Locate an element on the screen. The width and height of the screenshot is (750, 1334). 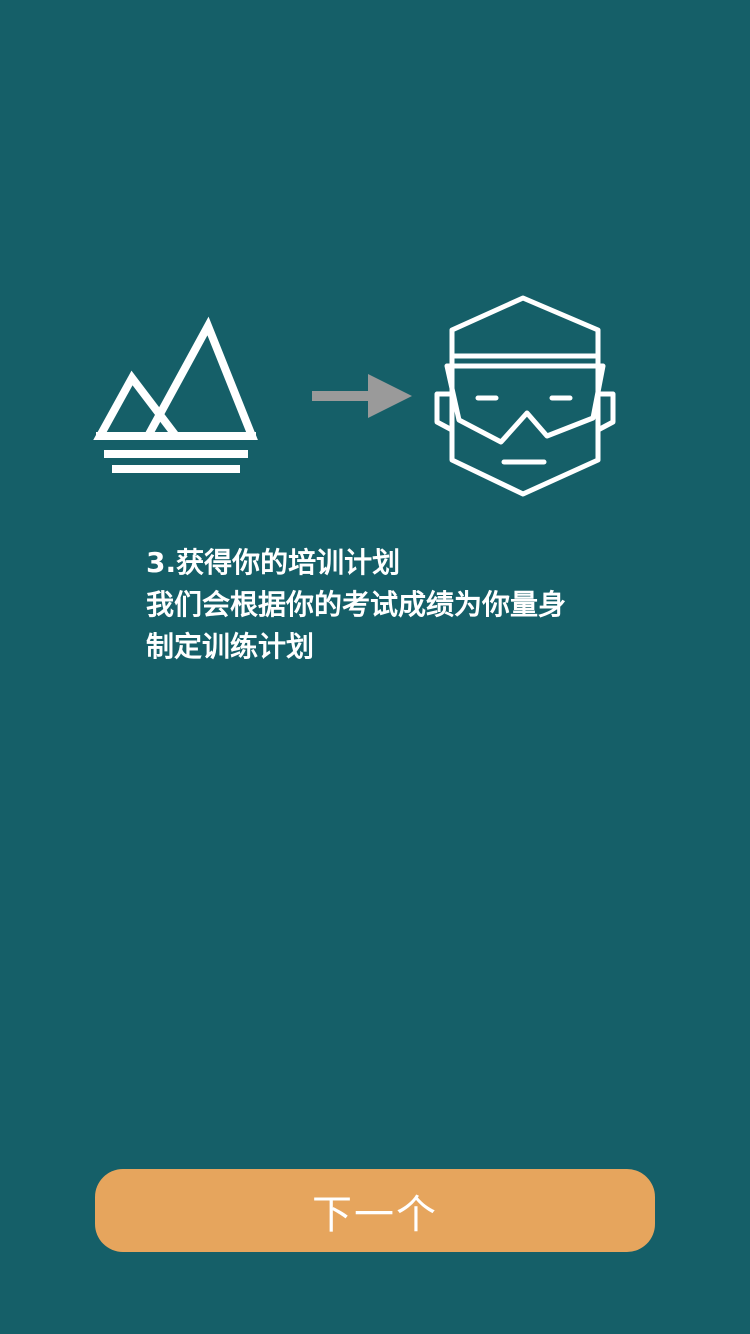
step-title: 3.获得你的培训计划 is located at coordinates (273, 562).